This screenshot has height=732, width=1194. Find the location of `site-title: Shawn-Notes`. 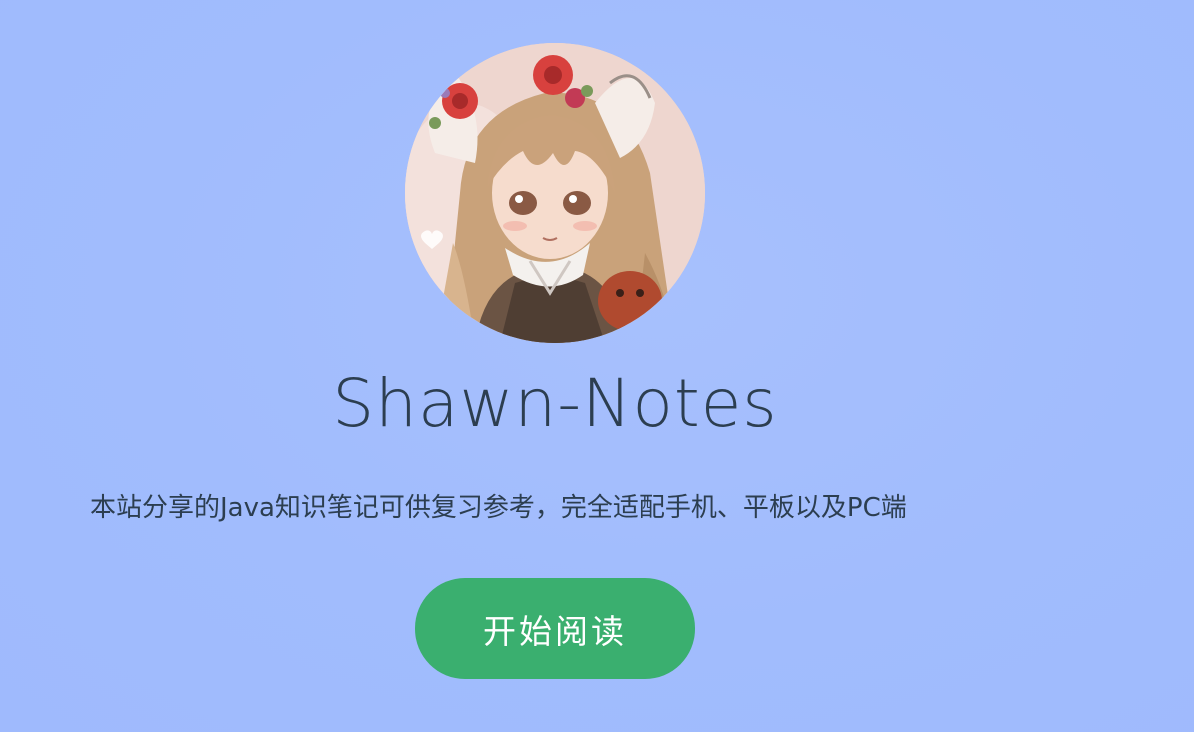

site-title: Shawn-Notes is located at coordinates (555, 403).